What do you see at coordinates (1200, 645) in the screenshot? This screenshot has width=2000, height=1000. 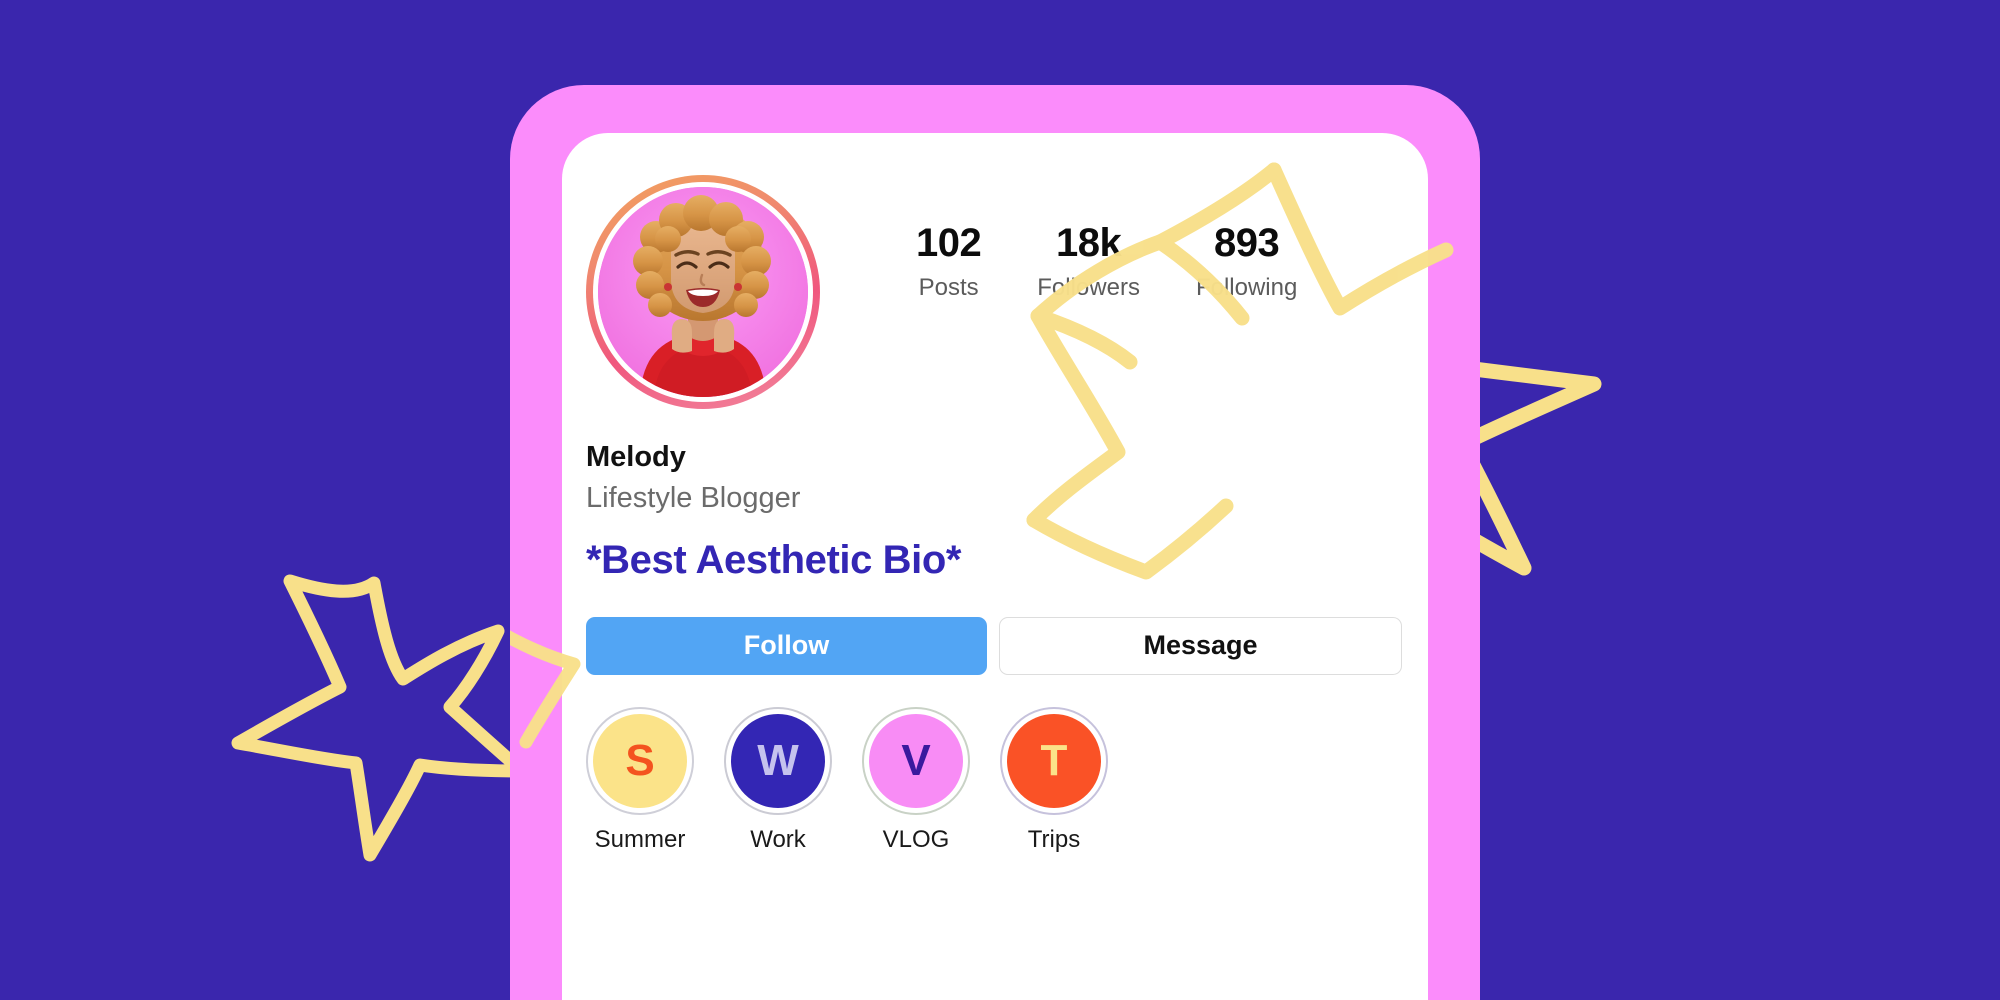 I see `message-button: Message` at bounding box center [1200, 645].